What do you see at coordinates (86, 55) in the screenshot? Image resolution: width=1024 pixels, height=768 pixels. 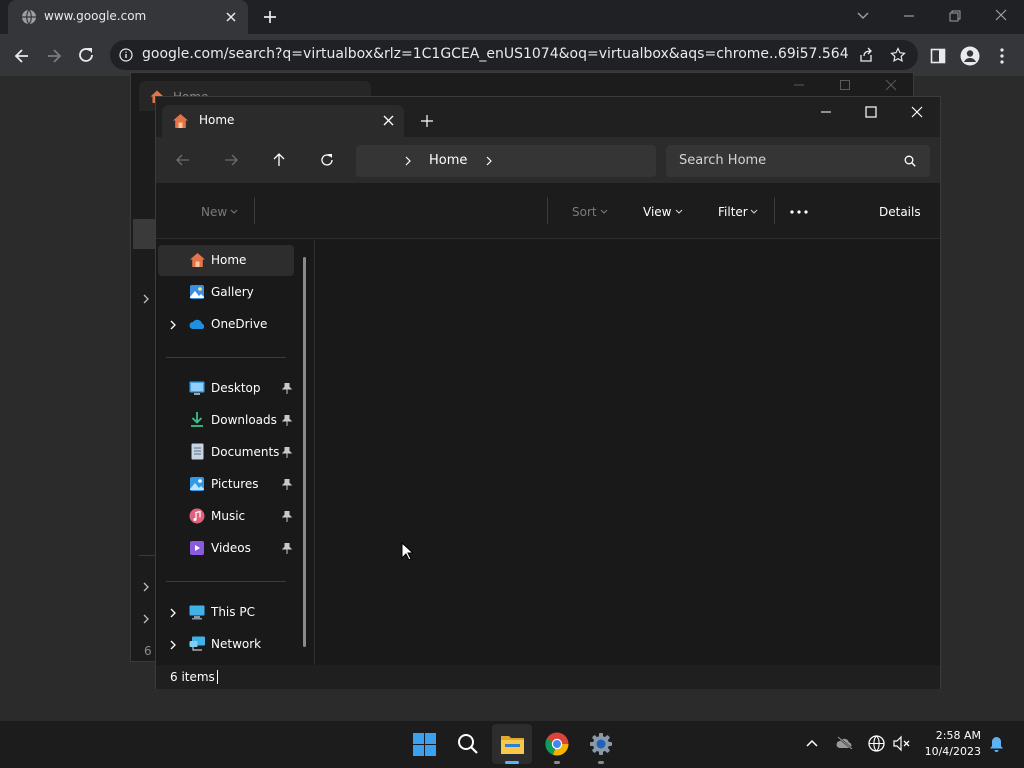 I see `reload-icon` at bounding box center [86, 55].